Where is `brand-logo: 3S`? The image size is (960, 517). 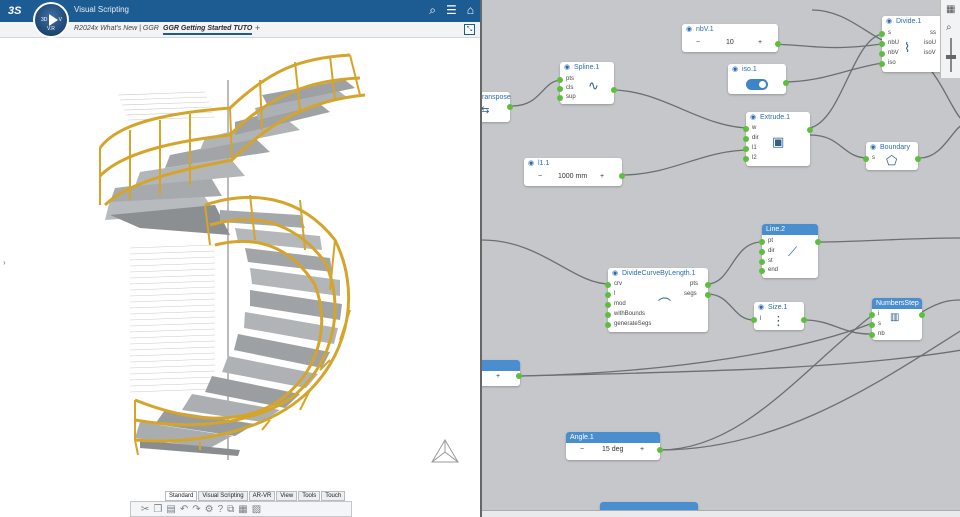 brand-logo: 3S is located at coordinates (14, 11).